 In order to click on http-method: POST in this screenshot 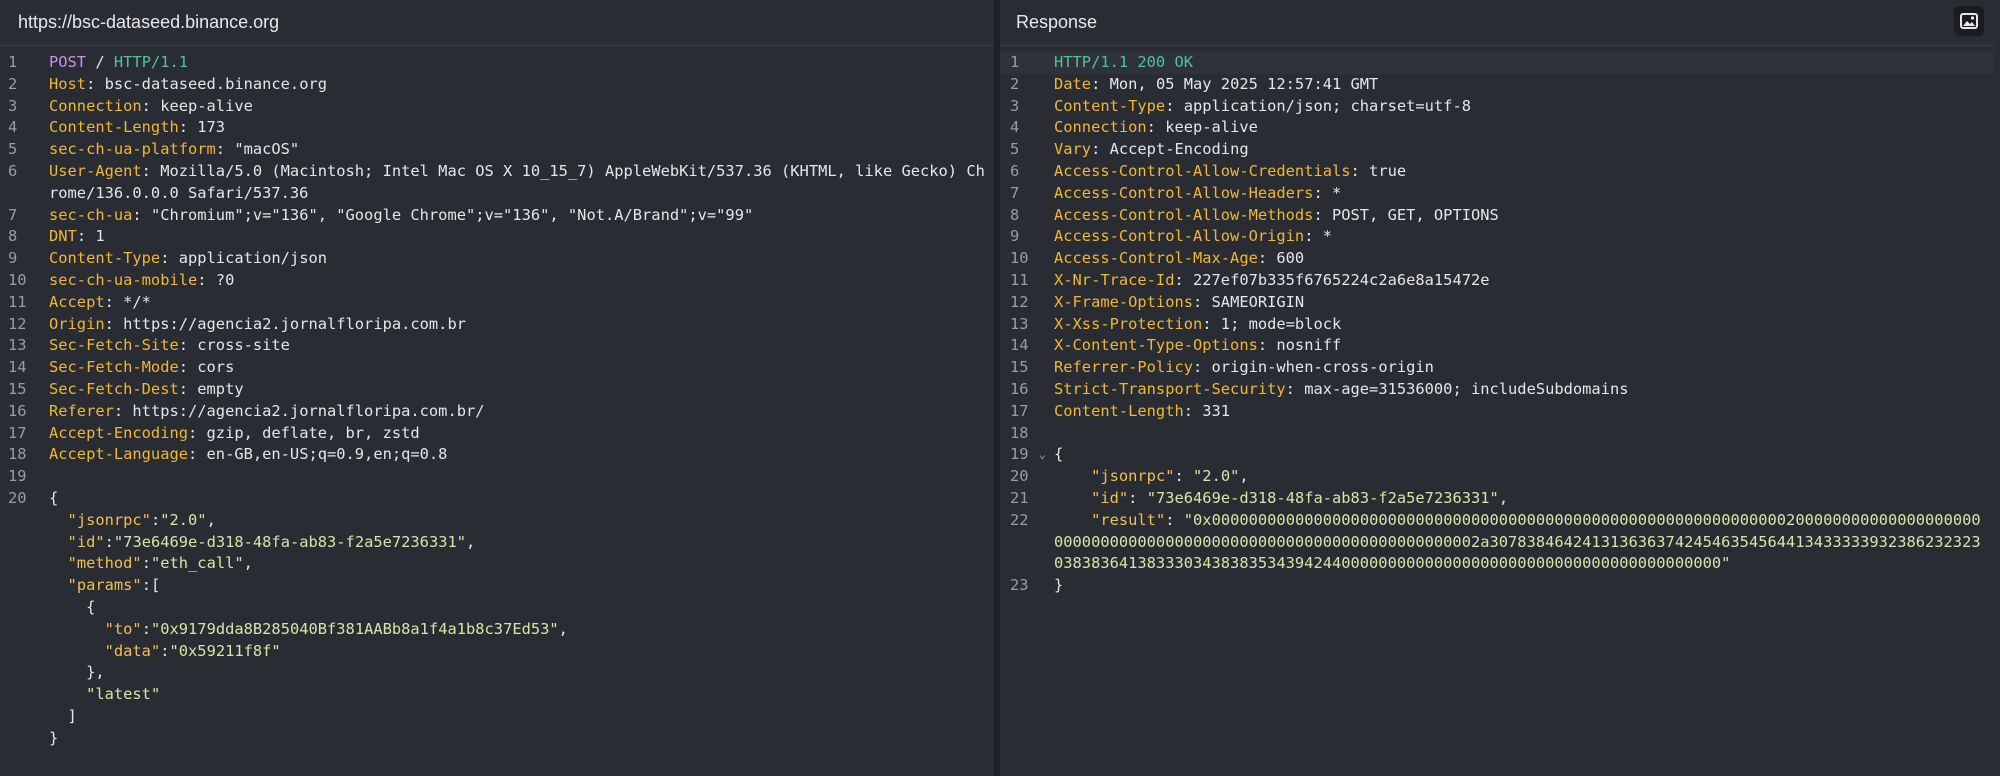, I will do `click(68, 62)`.